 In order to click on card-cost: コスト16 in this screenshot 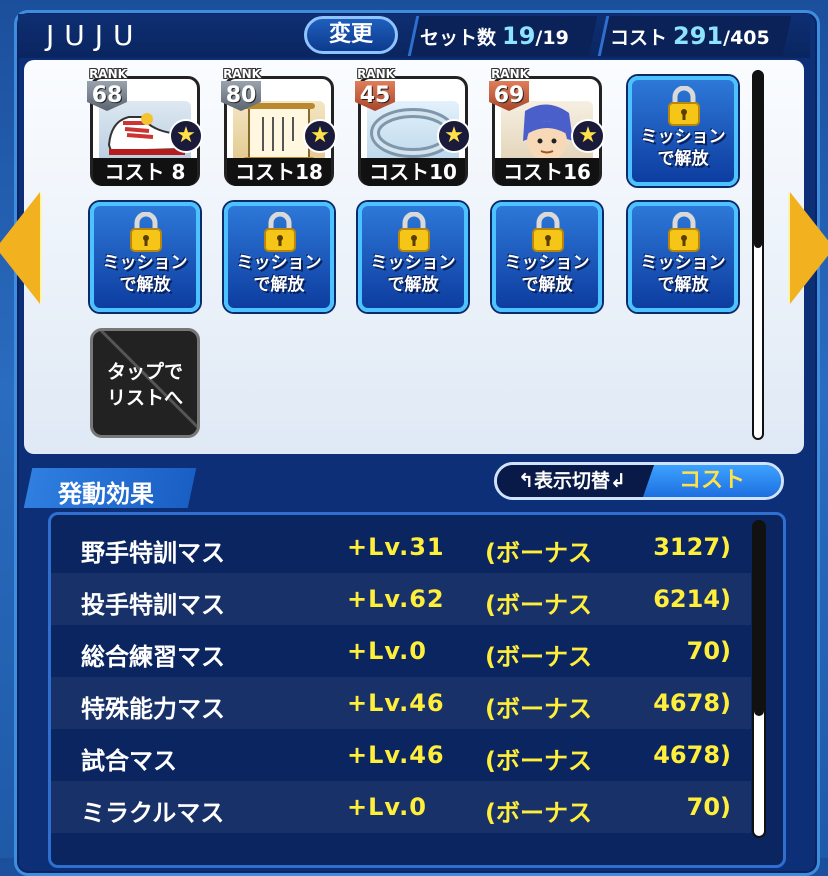, I will do `click(547, 172)`.